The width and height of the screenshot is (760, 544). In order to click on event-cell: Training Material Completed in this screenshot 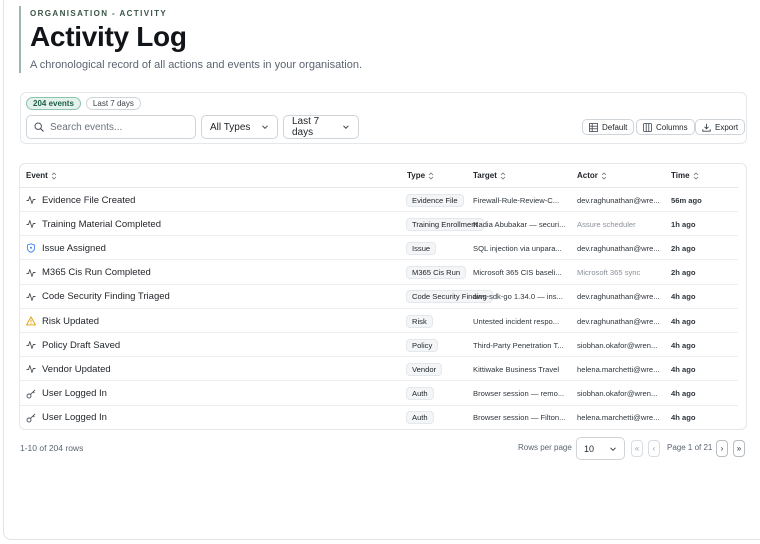, I will do `click(216, 224)`.